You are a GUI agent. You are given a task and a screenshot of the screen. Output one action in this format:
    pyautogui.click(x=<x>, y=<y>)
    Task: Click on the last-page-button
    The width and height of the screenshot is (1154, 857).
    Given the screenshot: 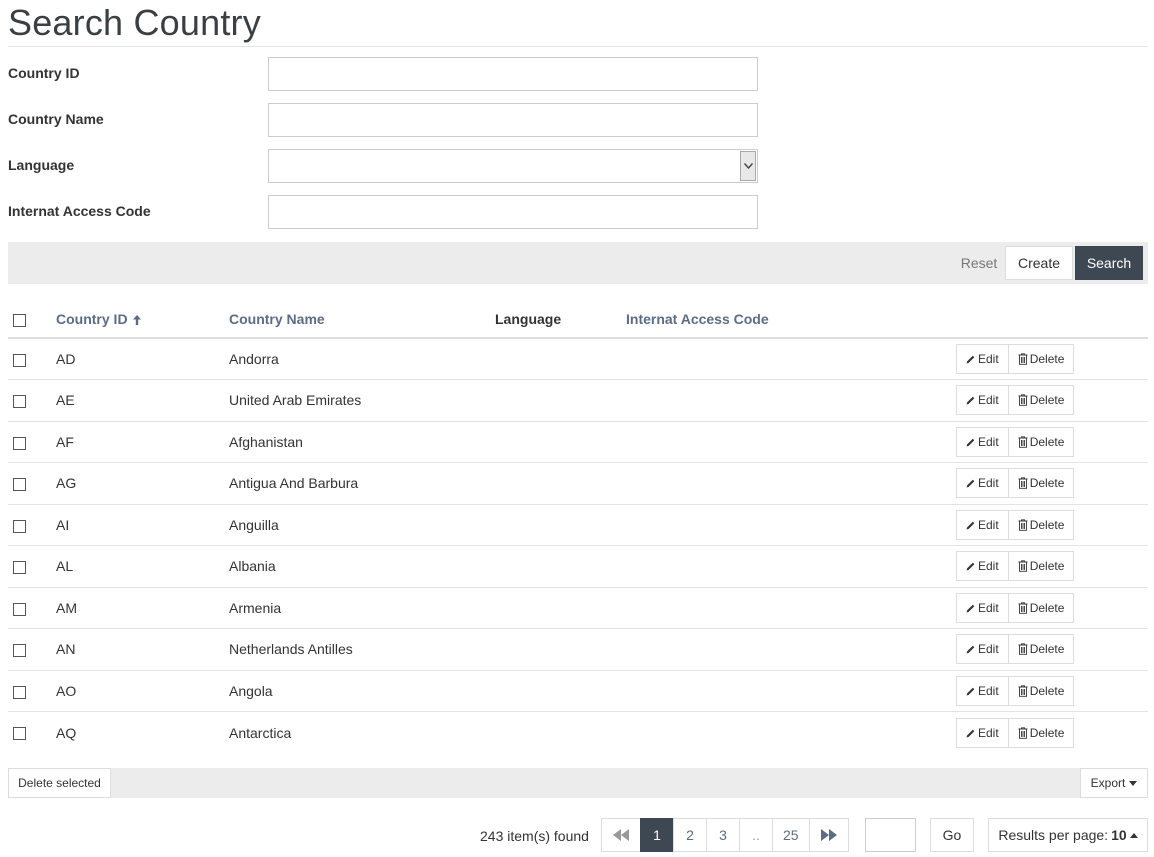 What is the action you would take?
    pyautogui.click(x=828, y=835)
    